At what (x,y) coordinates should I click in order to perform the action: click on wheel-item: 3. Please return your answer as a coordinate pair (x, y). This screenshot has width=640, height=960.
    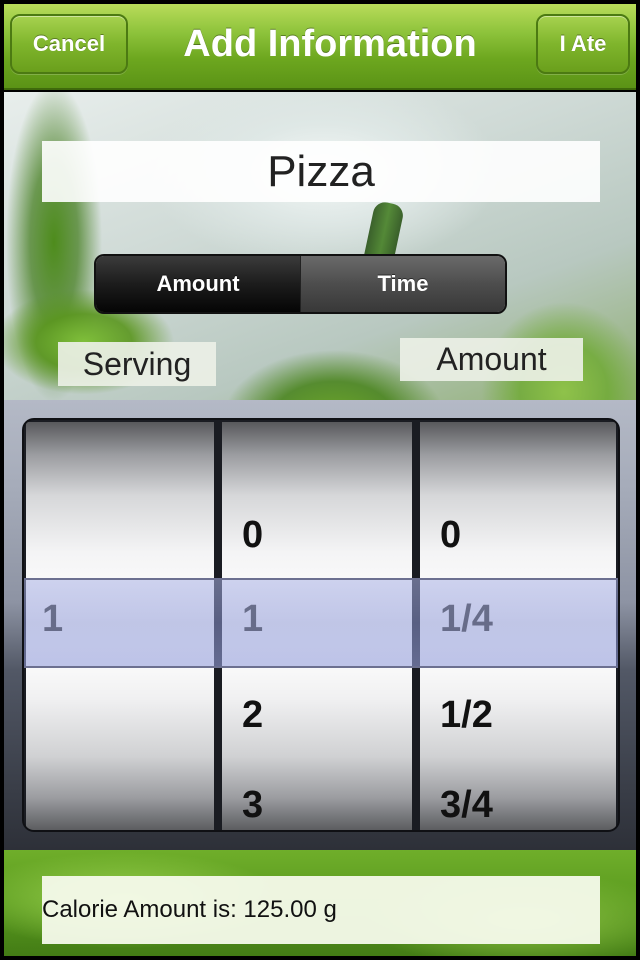
    Looking at the image, I should click on (252, 805).